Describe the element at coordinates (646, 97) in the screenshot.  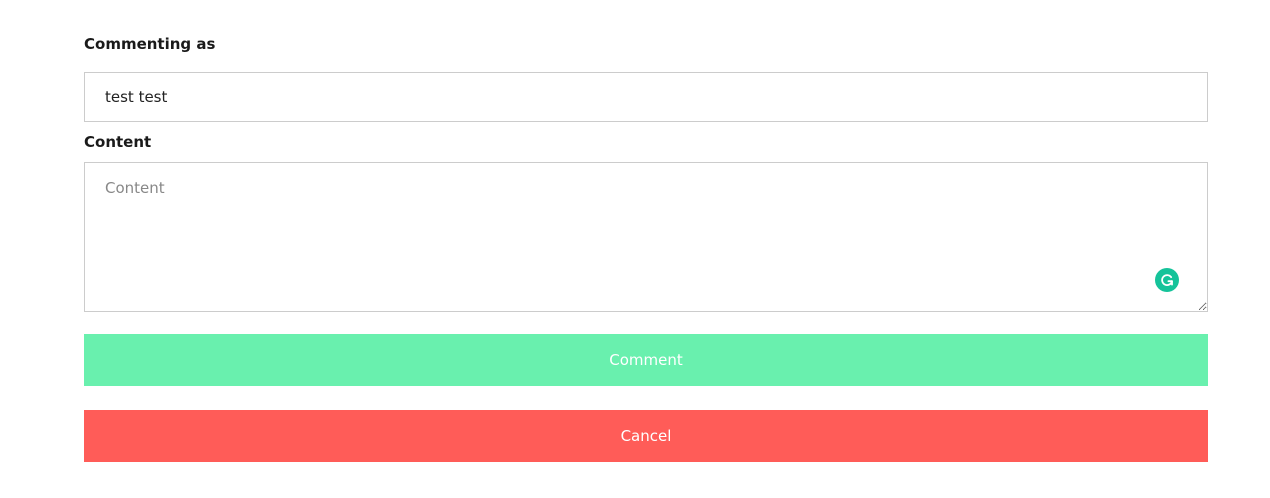
I see `commenting-as-input` at that location.